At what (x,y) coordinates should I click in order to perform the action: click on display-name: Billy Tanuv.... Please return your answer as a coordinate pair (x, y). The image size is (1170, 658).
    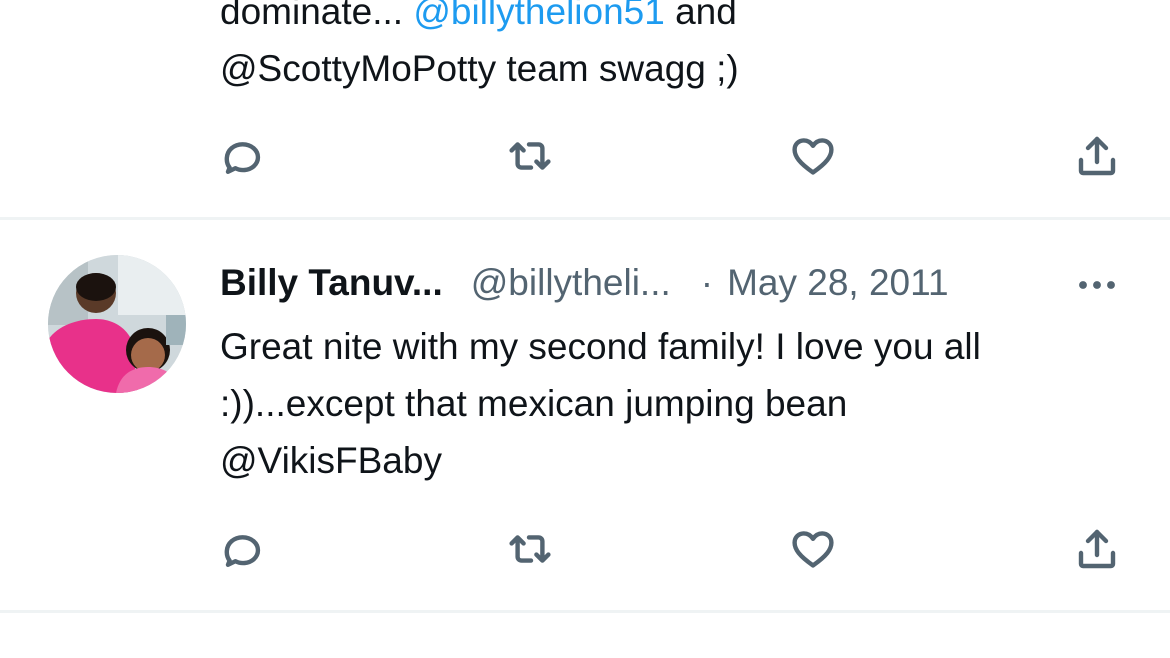
    Looking at the image, I should click on (331, 283).